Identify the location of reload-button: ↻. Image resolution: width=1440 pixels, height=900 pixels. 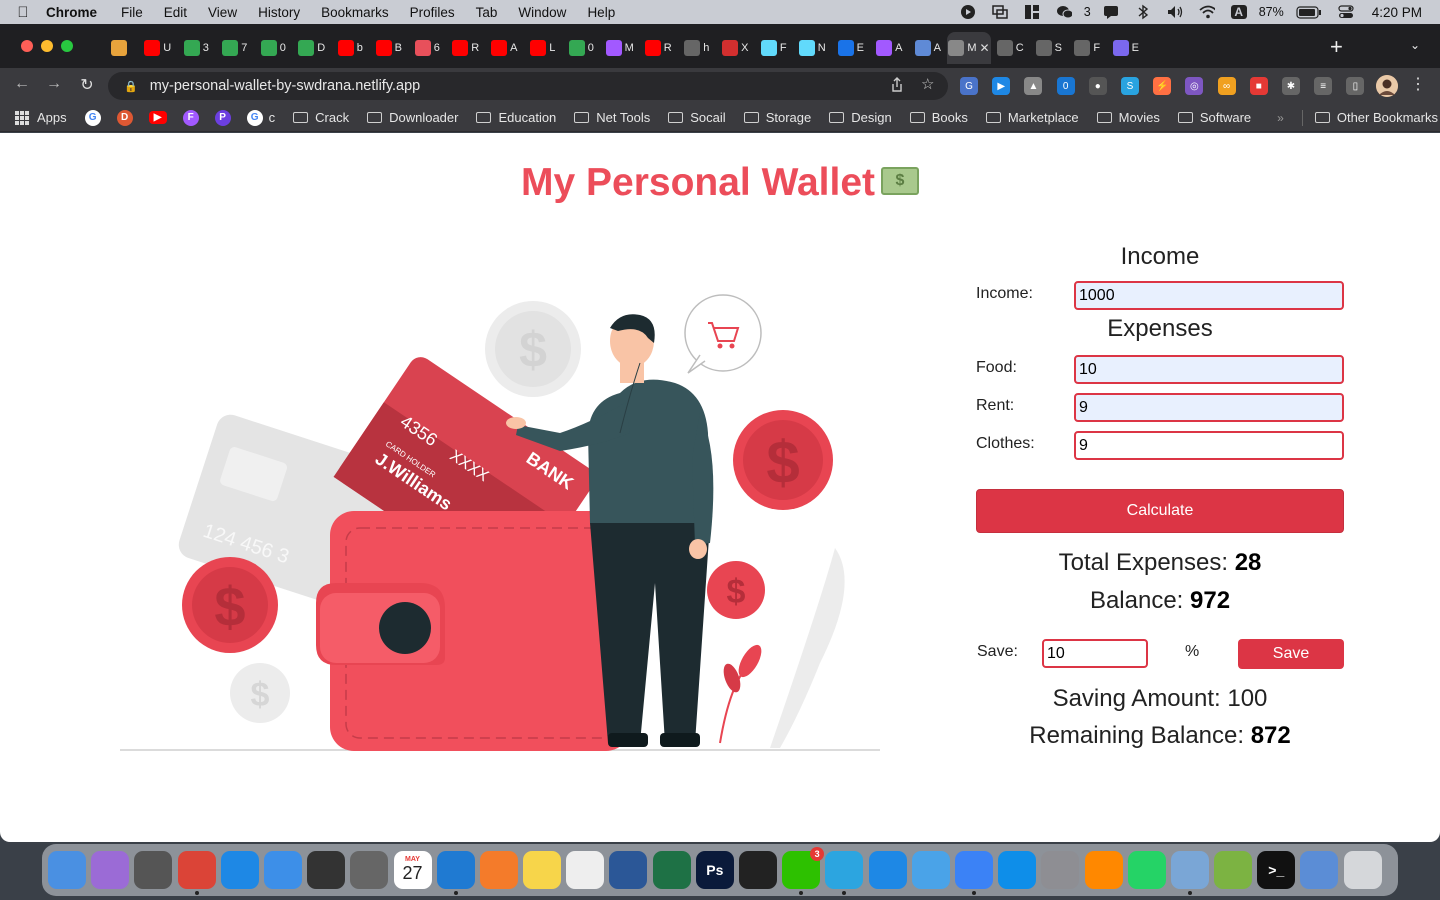
(87, 85).